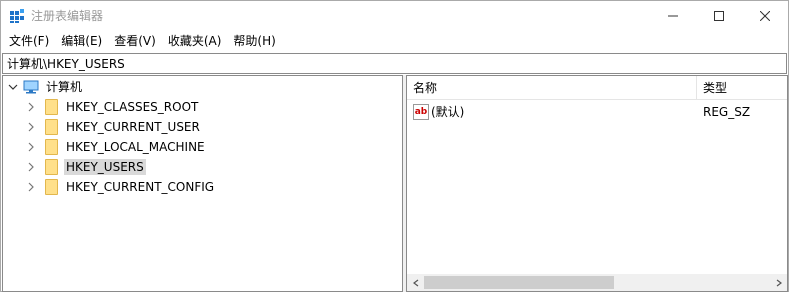 Image resolution: width=789 pixels, height=292 pixels. I want to click on chevron-down-icon, so click(13, 87).